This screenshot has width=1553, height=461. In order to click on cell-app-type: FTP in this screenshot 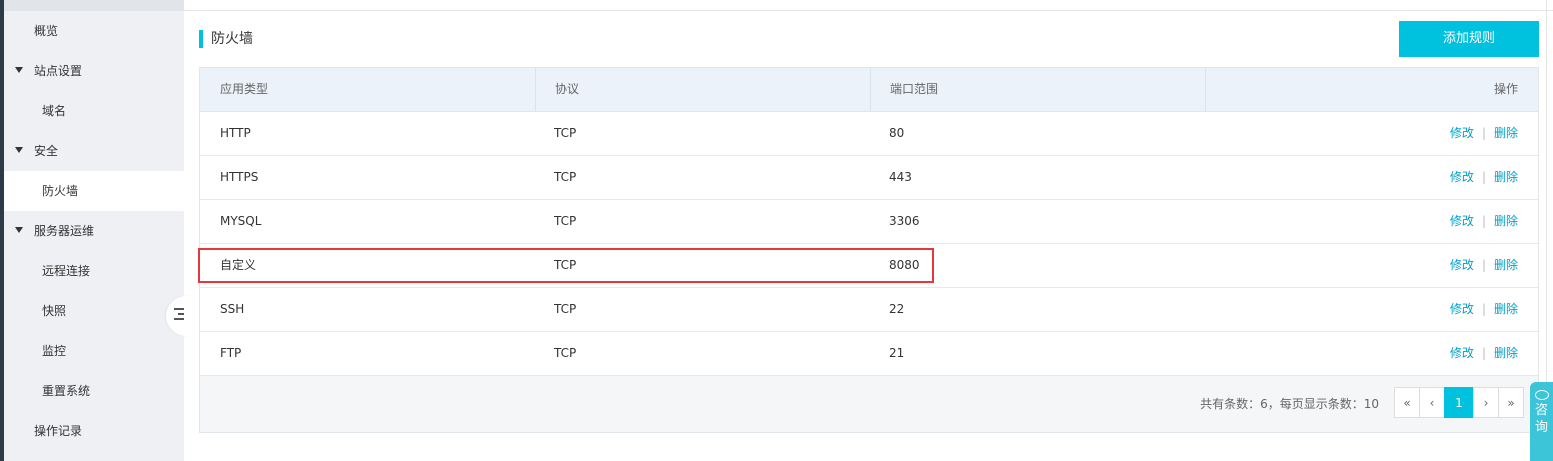, I will do `click(231, 353)`.